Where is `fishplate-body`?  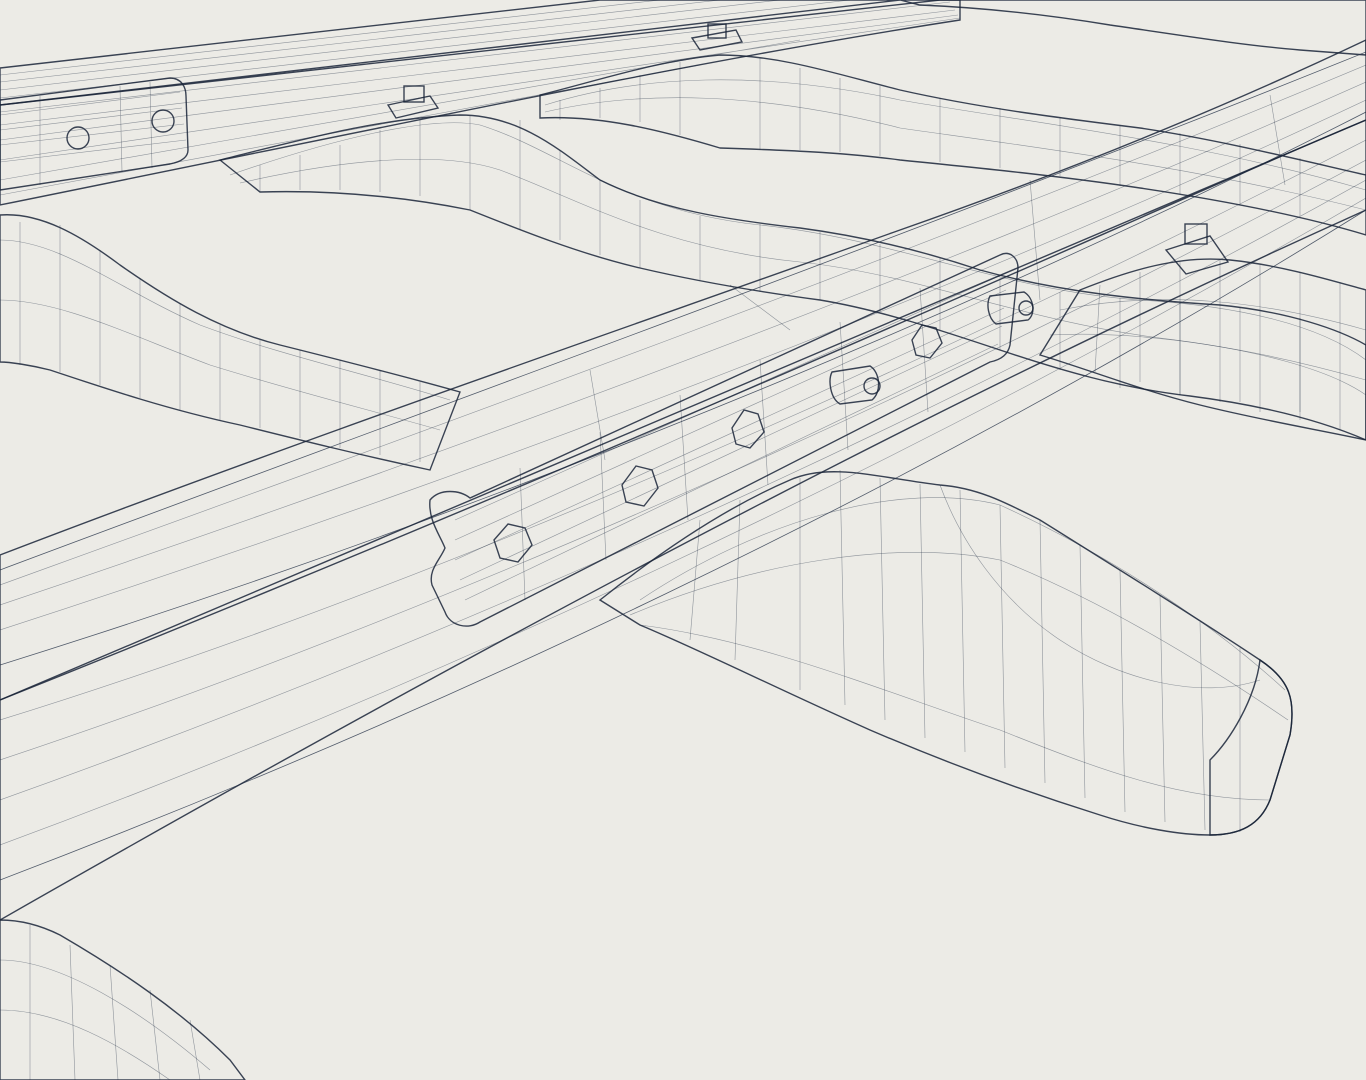 fishplate-body is located at coordinates (724, 439).